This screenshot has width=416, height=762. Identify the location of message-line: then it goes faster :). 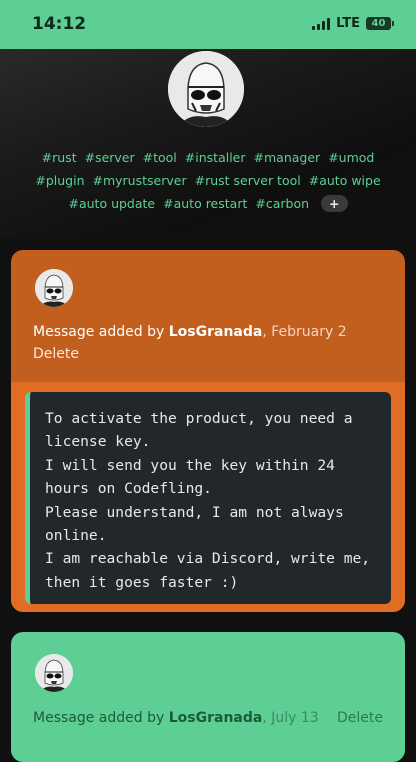
(142, 582).